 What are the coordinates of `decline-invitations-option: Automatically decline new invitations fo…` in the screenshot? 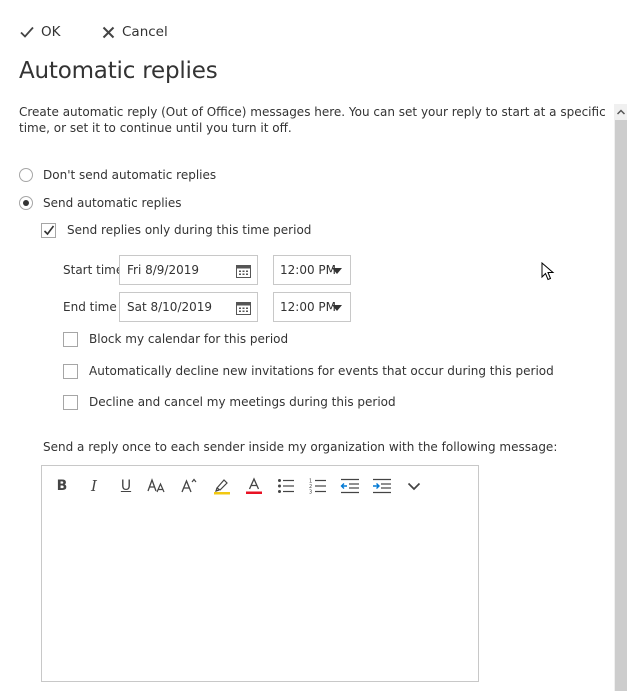 It's located at (308, 371).